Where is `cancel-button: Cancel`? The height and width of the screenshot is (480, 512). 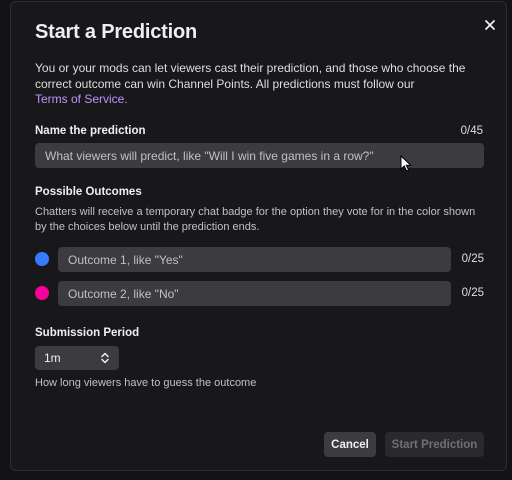
cancel-button: Cancel is located at coordinates (350, 444).